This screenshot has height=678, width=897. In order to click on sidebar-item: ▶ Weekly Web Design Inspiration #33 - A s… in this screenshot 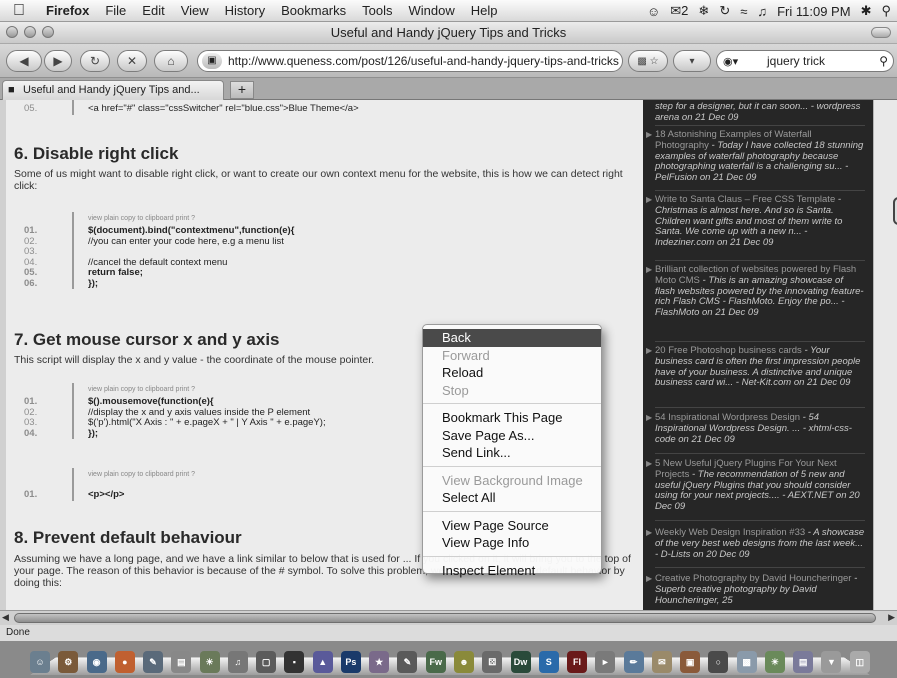, I will do `click(755, 543)`.